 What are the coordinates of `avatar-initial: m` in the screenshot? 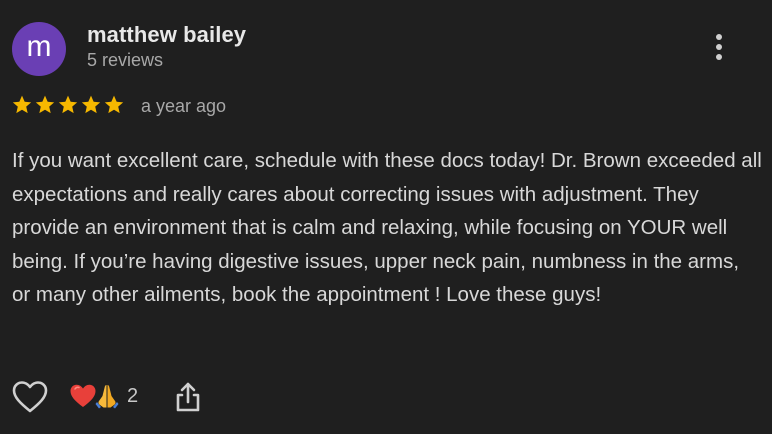 It's located at (39, 46).